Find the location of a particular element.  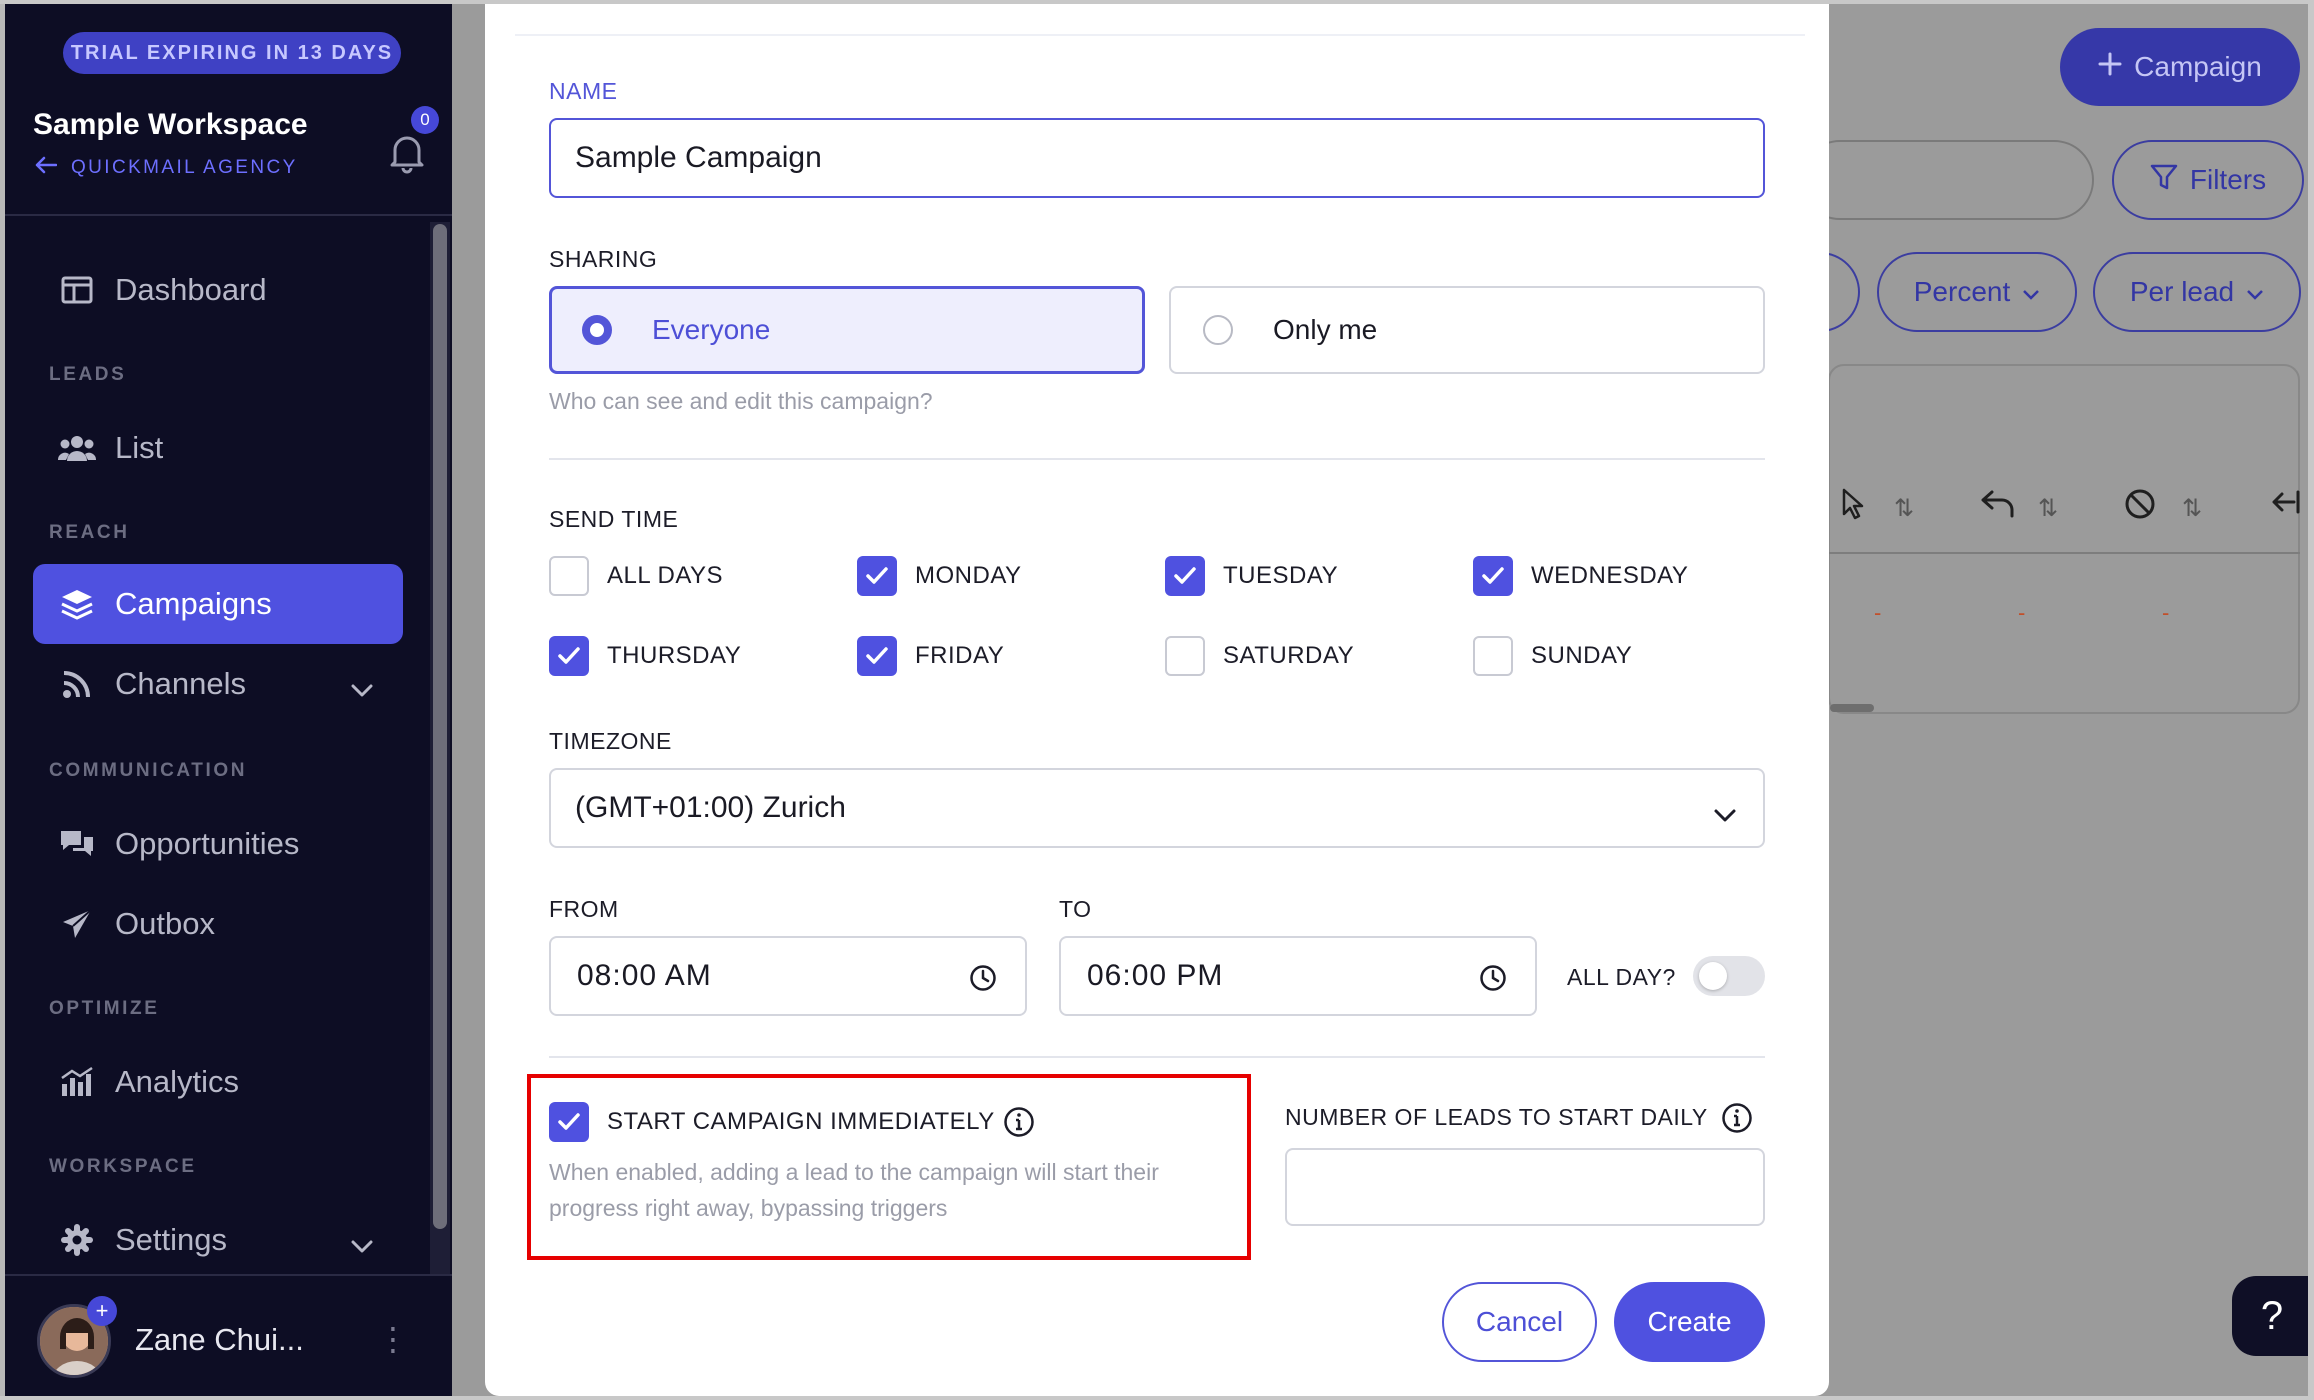

sidebar-item-campaigns: Campaigns is located at coordinates (218, 604).